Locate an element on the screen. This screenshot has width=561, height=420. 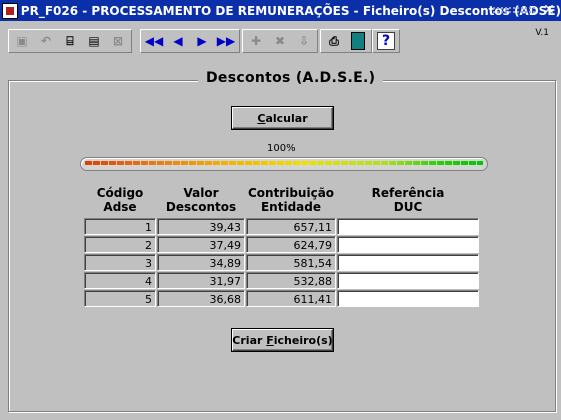
insert-record-icon: ✚ is located at coordinates (256, 41).